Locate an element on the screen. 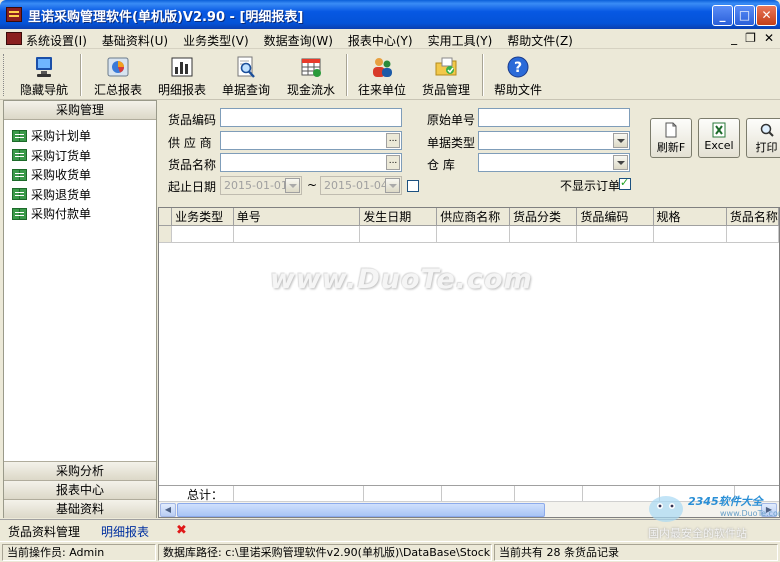  nav-item-purchase-order: 采购订货单 is located at coordinates (84, 156).